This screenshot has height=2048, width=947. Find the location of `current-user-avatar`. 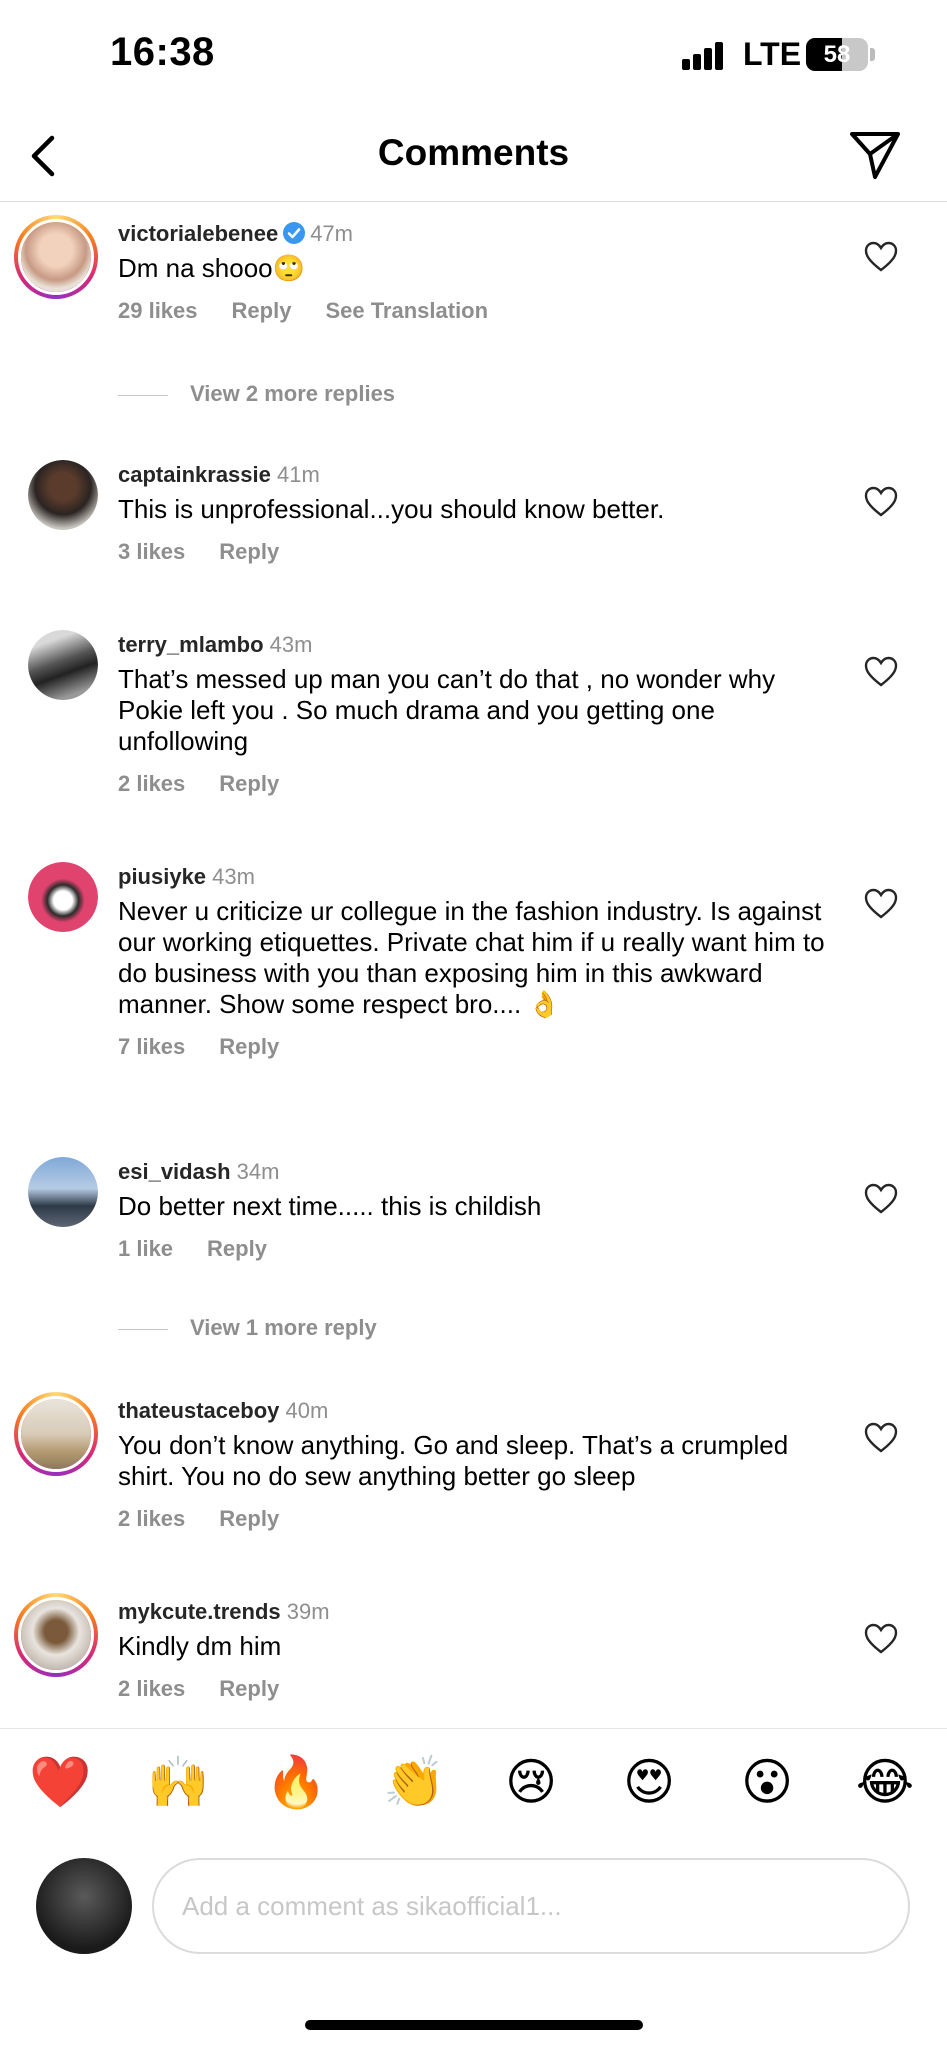

current-user-avatar is located at coordinates (84, 1906).